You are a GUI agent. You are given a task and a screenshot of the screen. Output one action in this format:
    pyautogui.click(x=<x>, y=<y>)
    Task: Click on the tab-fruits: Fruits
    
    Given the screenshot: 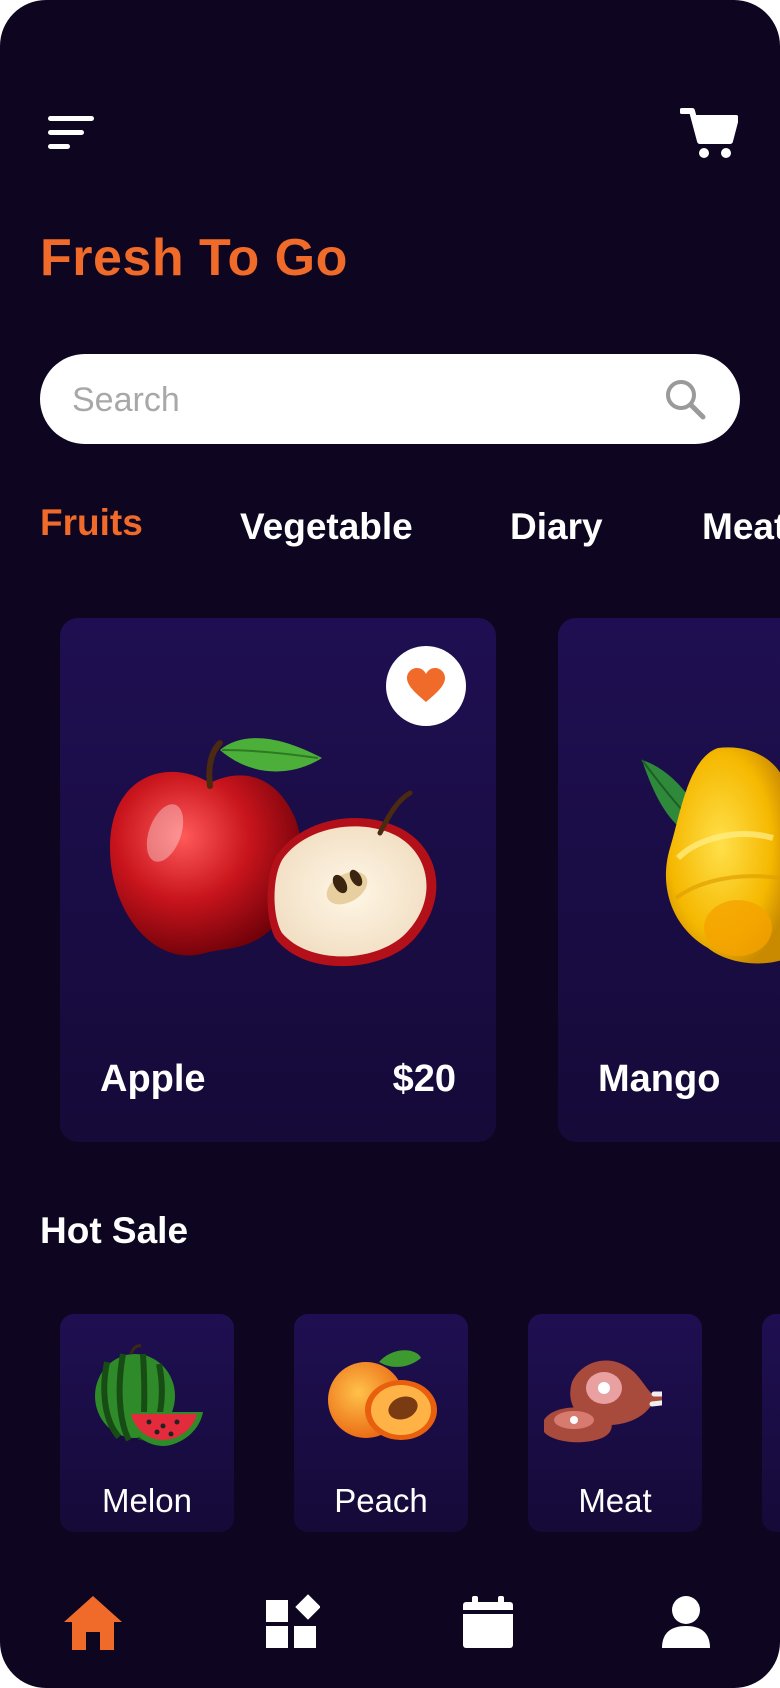 What is the action you would take?
    pyautogui.click(x=91, y=523)
    